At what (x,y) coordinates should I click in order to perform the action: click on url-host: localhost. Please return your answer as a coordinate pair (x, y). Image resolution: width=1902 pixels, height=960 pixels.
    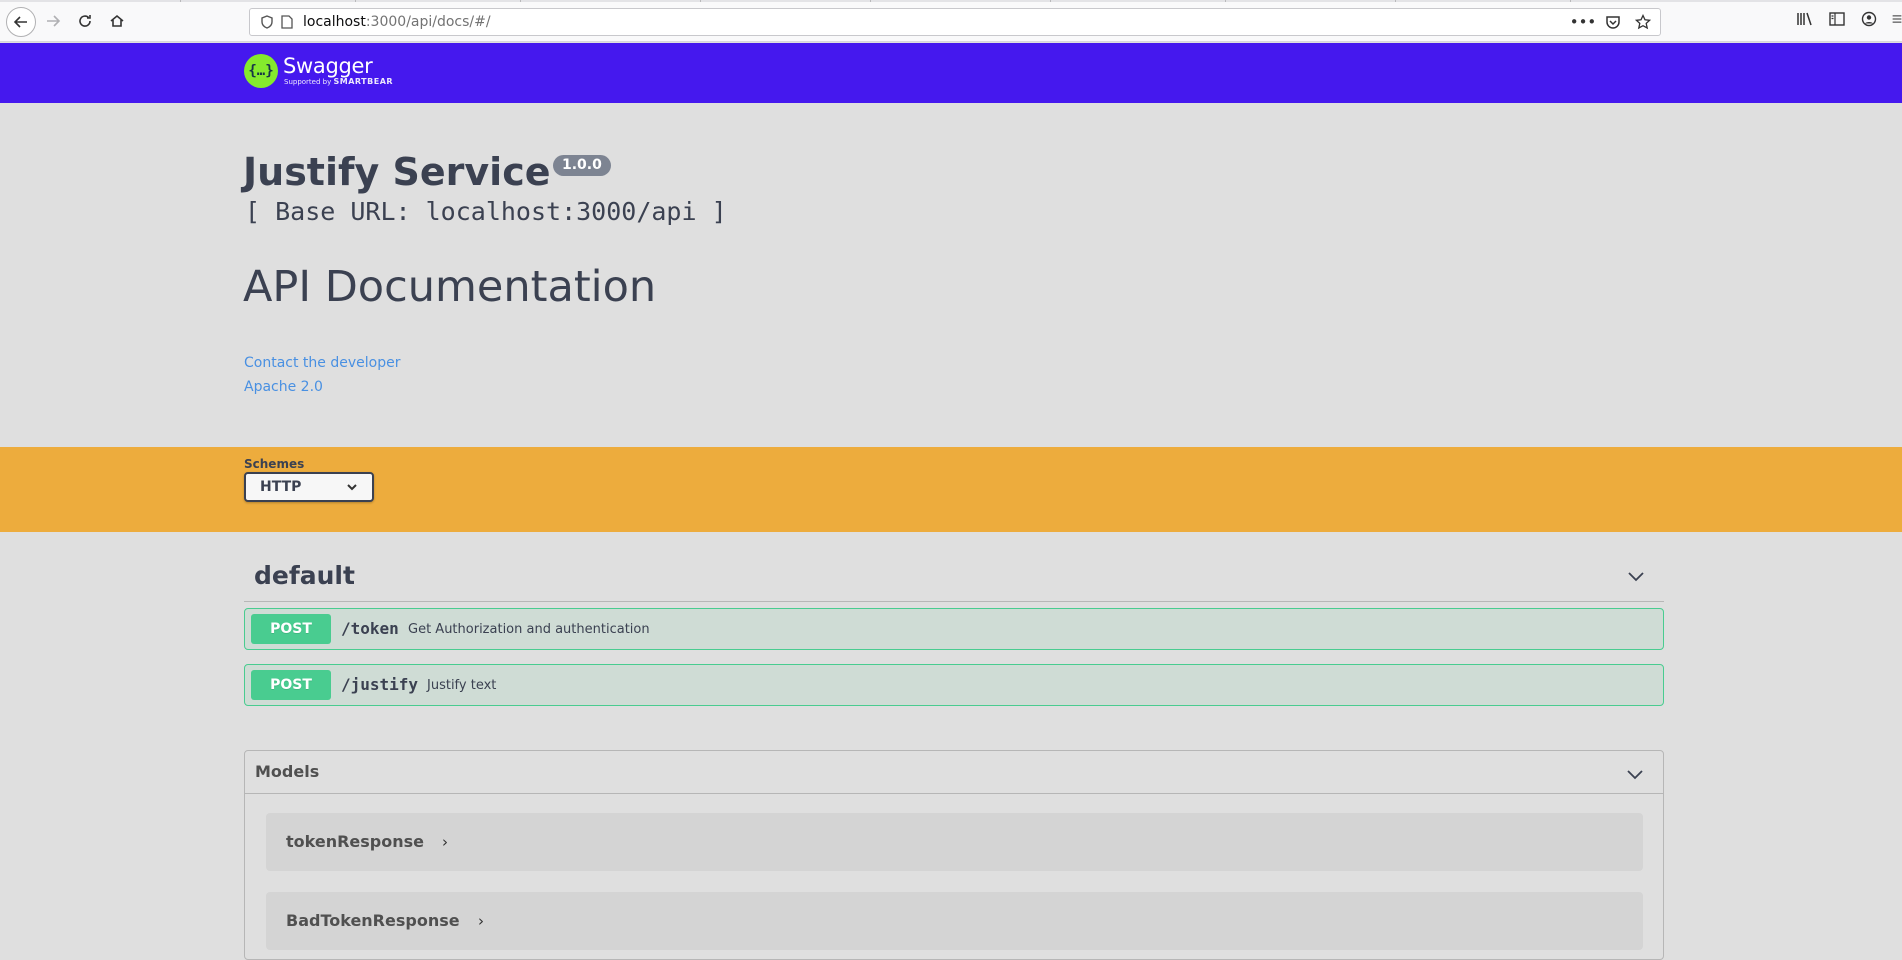
    Looking at the image, I should click on (334, 22).